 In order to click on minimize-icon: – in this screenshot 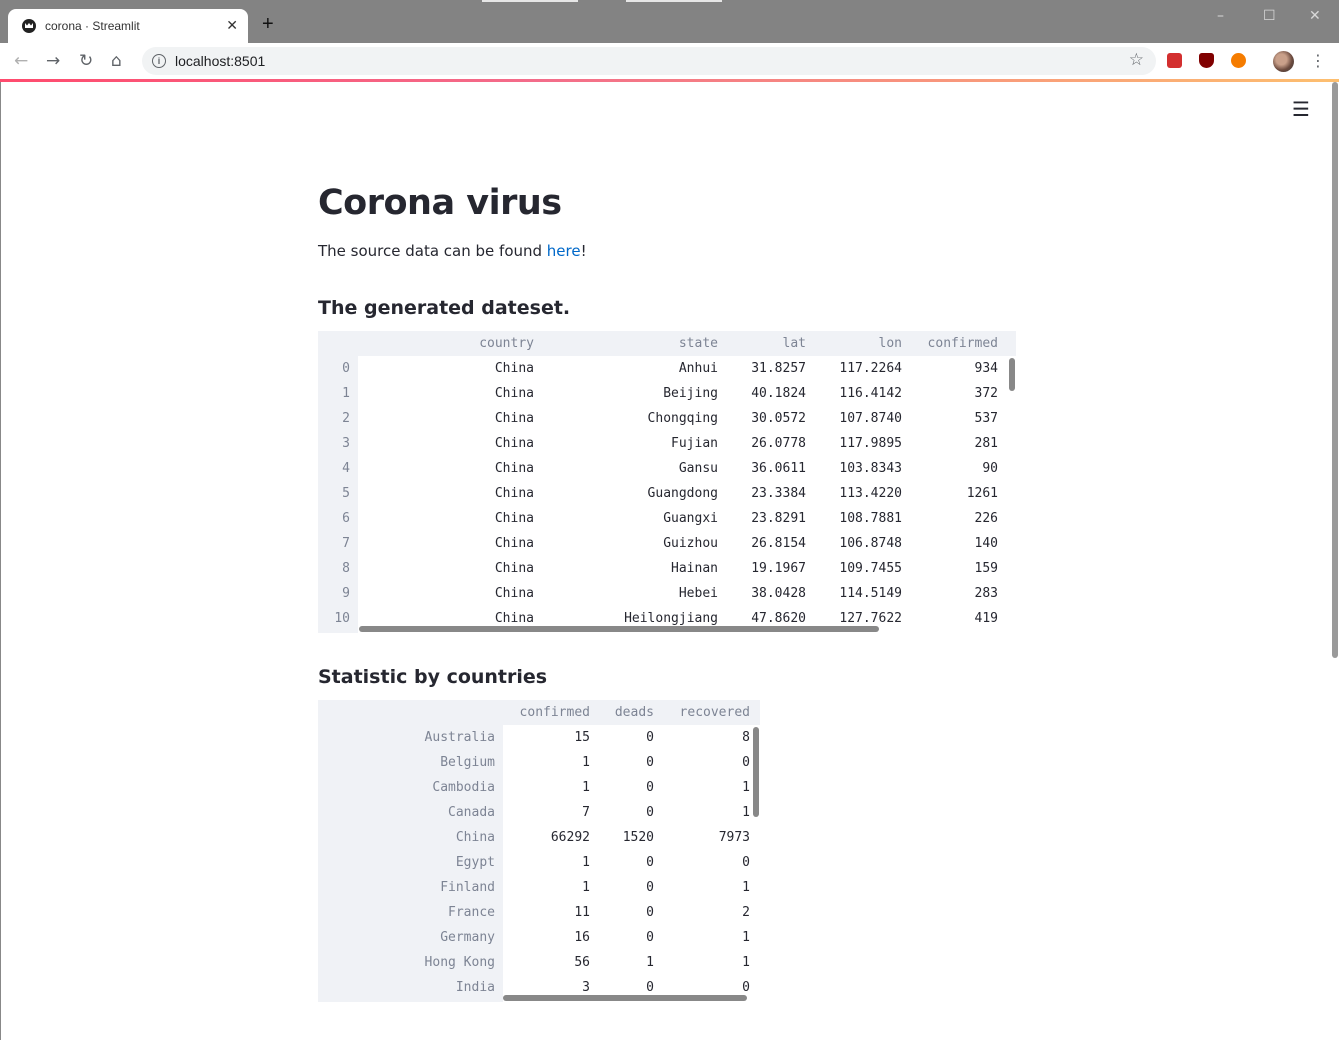, I will do `click(1220, 16)`.